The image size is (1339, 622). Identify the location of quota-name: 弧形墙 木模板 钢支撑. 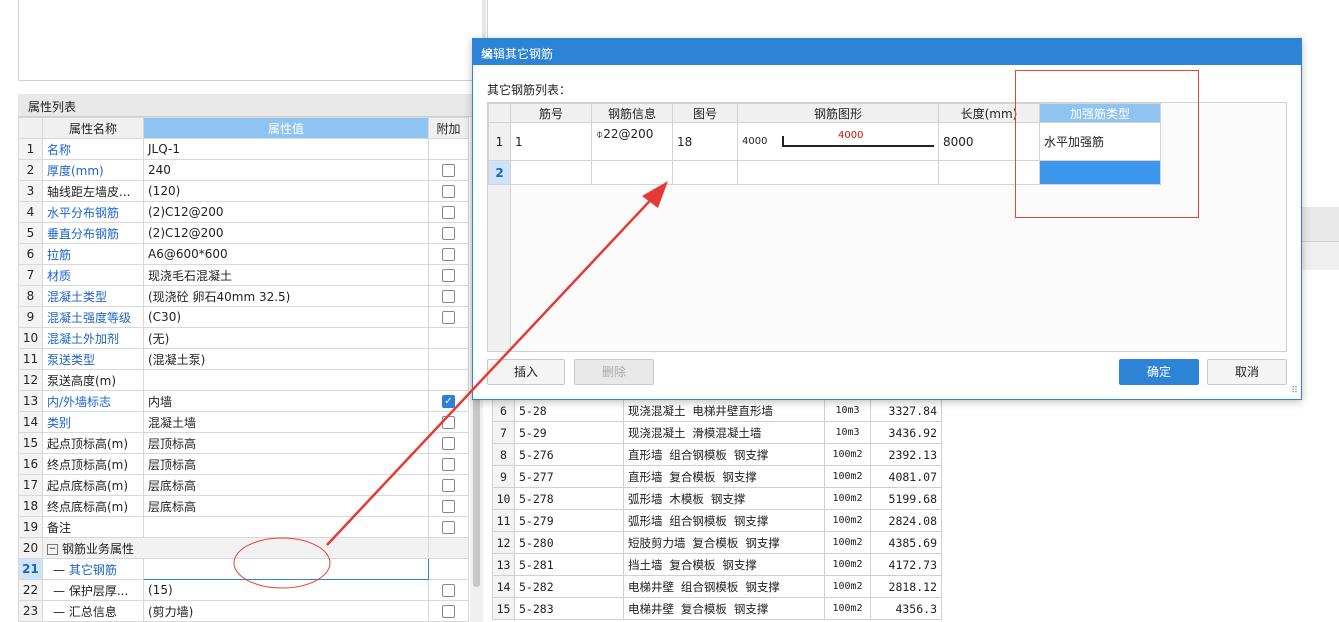
(724, 498).